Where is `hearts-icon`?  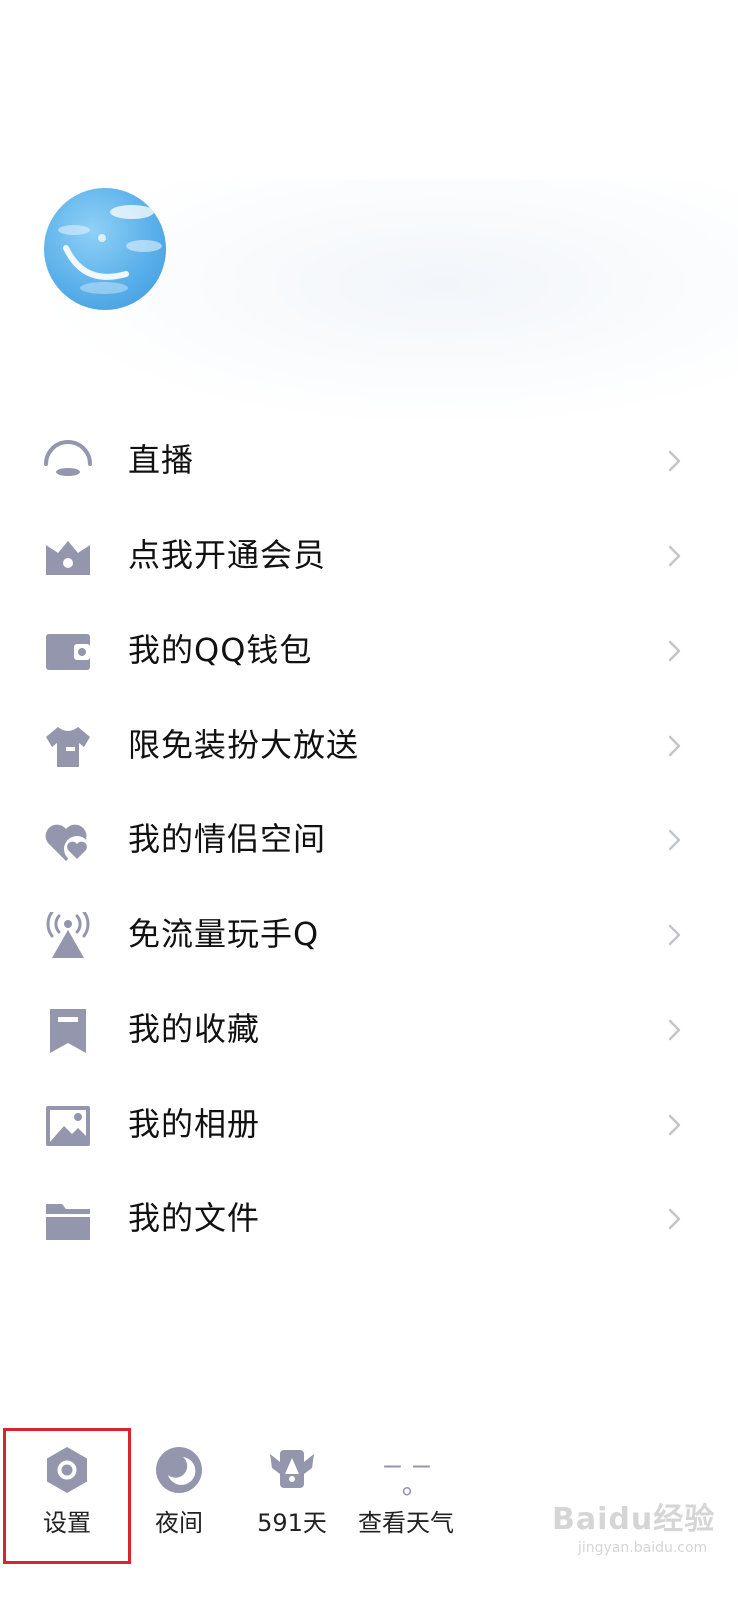
hearts-icon is located at coordinates (67, 843).